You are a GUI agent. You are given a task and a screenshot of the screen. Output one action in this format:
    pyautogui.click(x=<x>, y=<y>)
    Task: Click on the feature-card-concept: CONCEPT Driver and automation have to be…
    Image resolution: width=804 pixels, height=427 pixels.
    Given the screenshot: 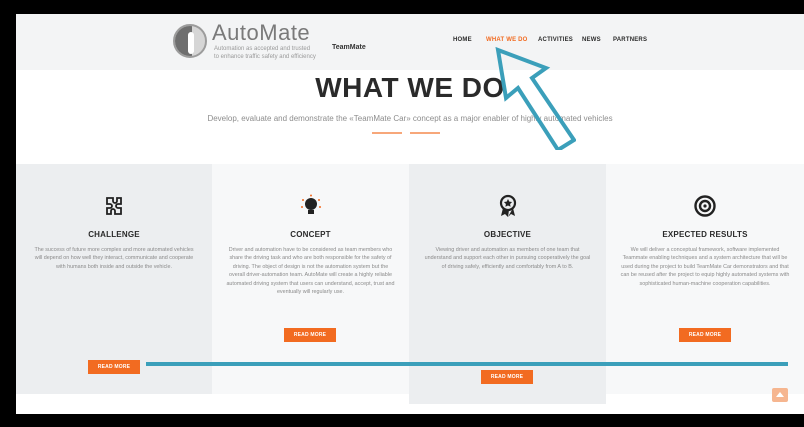 What is the action you would take?
    pyautogui.click(x=310, y=279)
    